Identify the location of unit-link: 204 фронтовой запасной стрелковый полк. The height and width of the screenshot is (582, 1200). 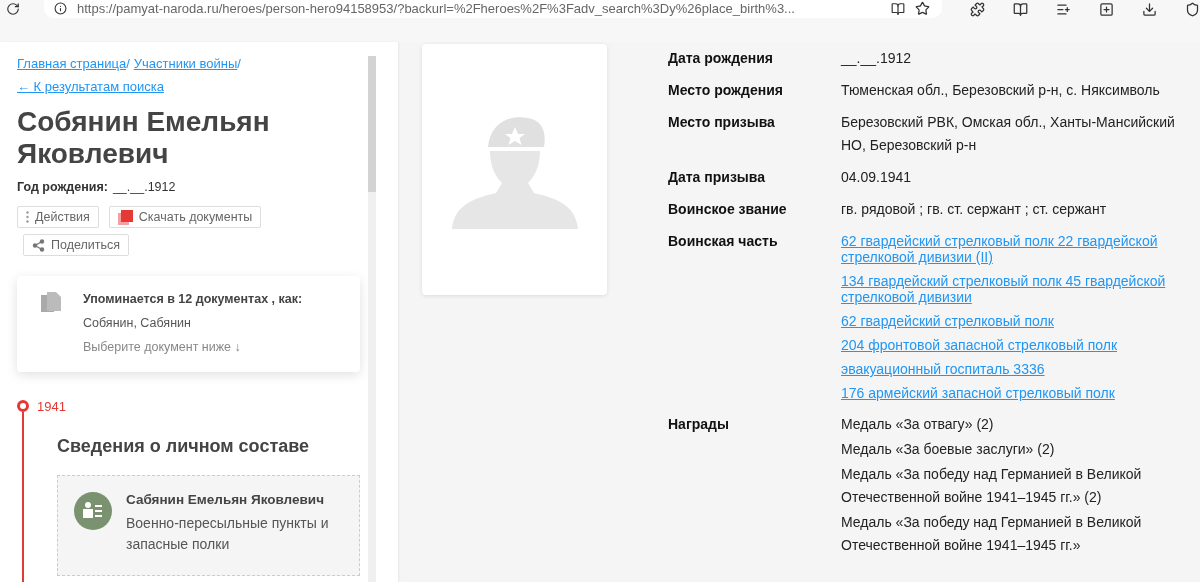
(1016, 345).